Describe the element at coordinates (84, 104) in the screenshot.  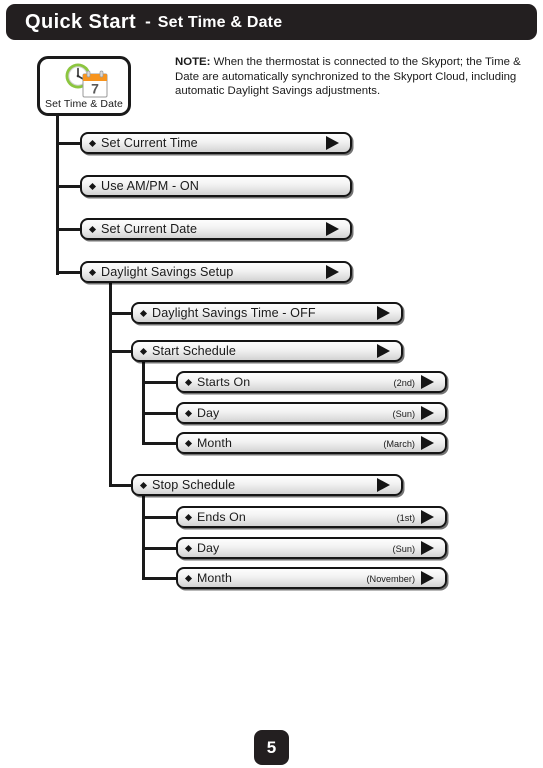
I see `icon-card-label: Set Time & Date` at that location.